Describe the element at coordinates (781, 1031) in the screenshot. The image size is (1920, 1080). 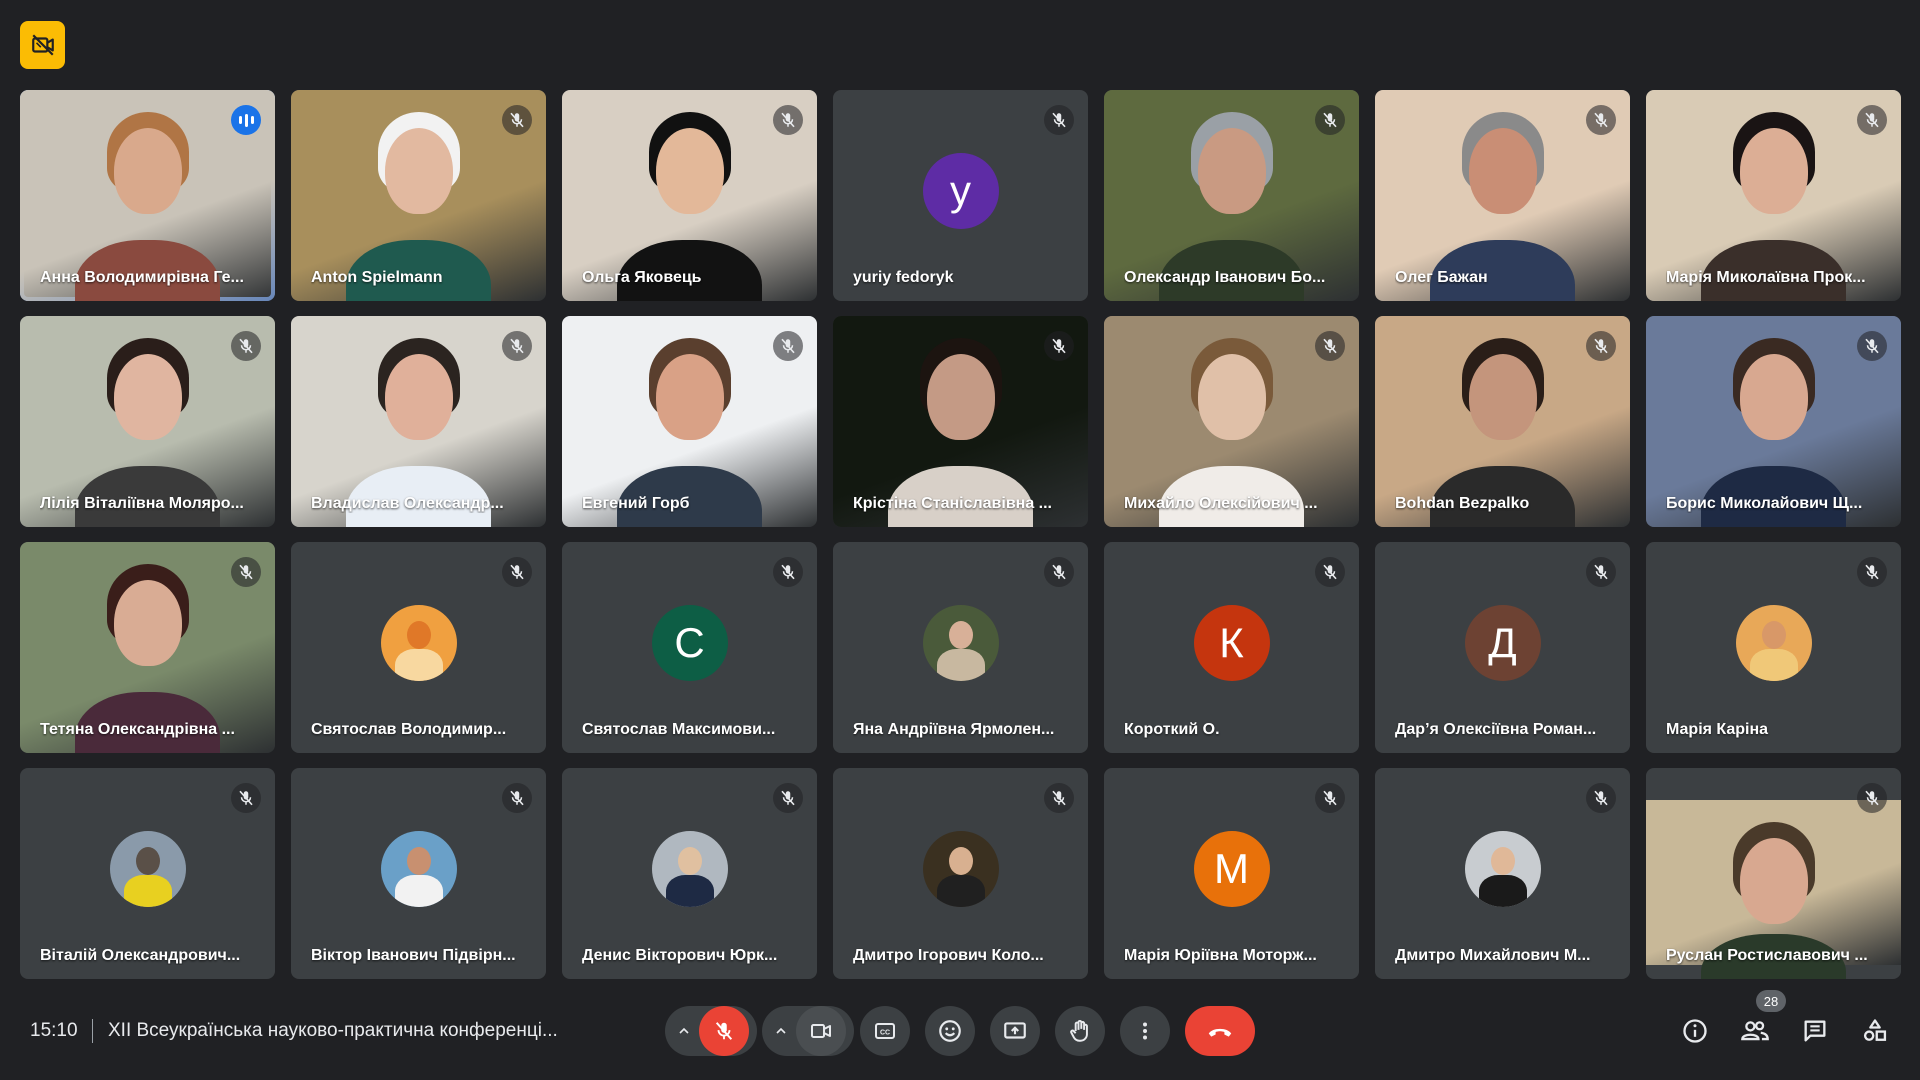
I see `camera-options-button` at that location.